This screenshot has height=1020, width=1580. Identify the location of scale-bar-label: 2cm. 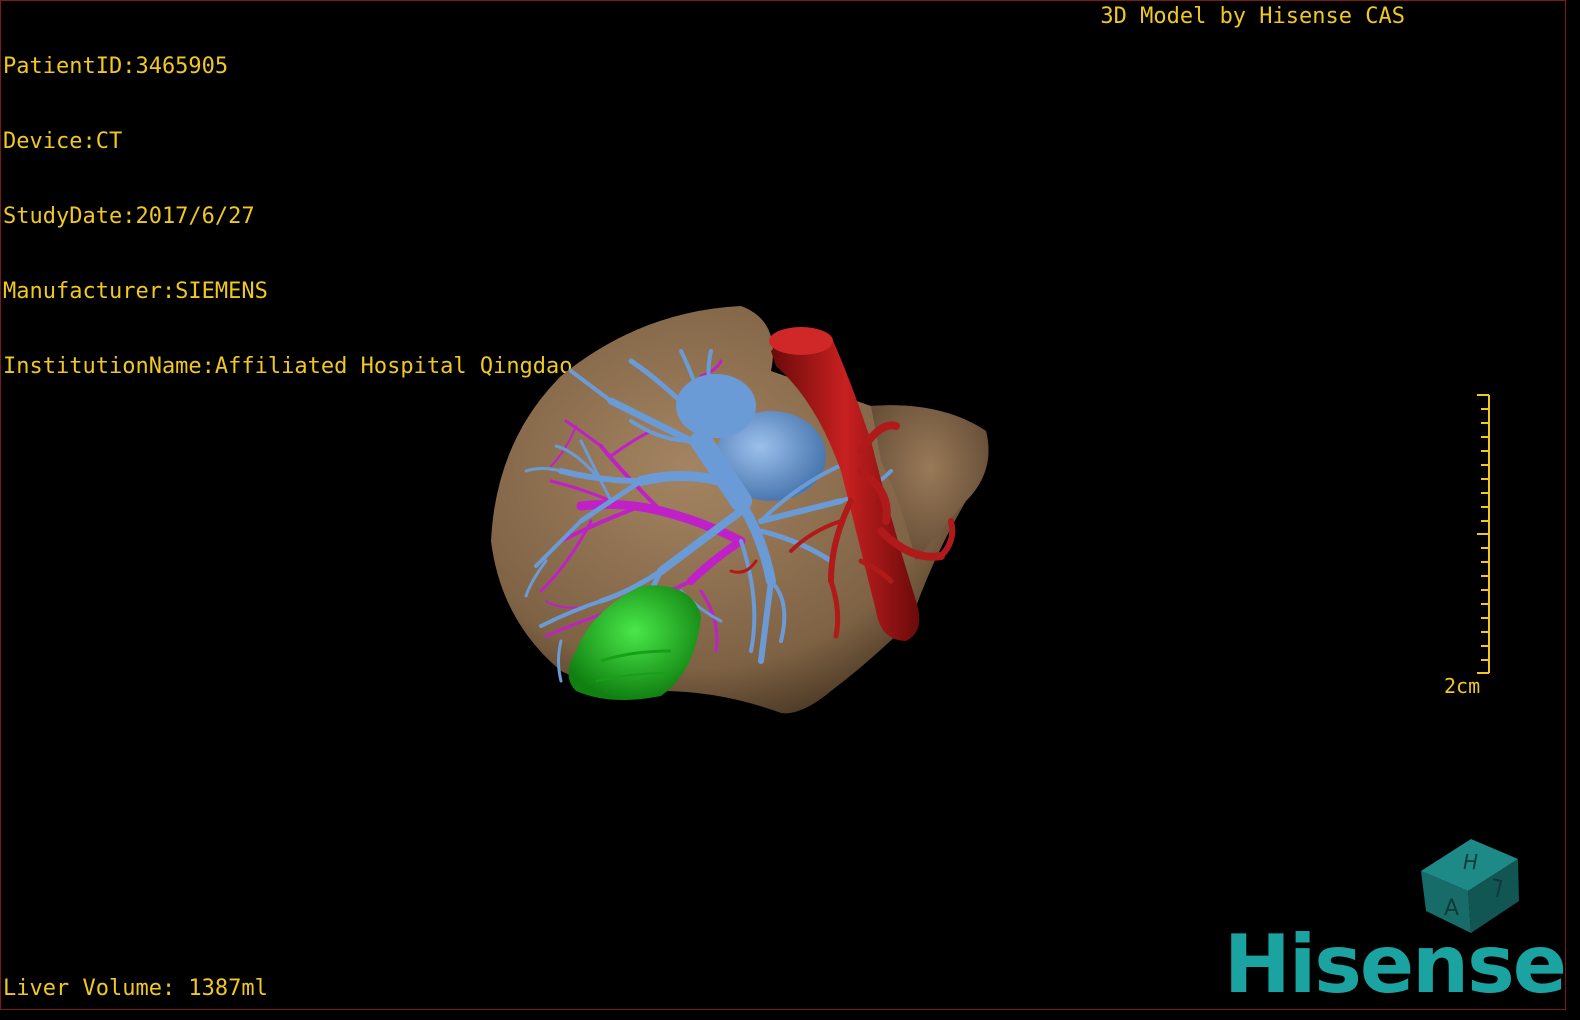
(1462, 686).